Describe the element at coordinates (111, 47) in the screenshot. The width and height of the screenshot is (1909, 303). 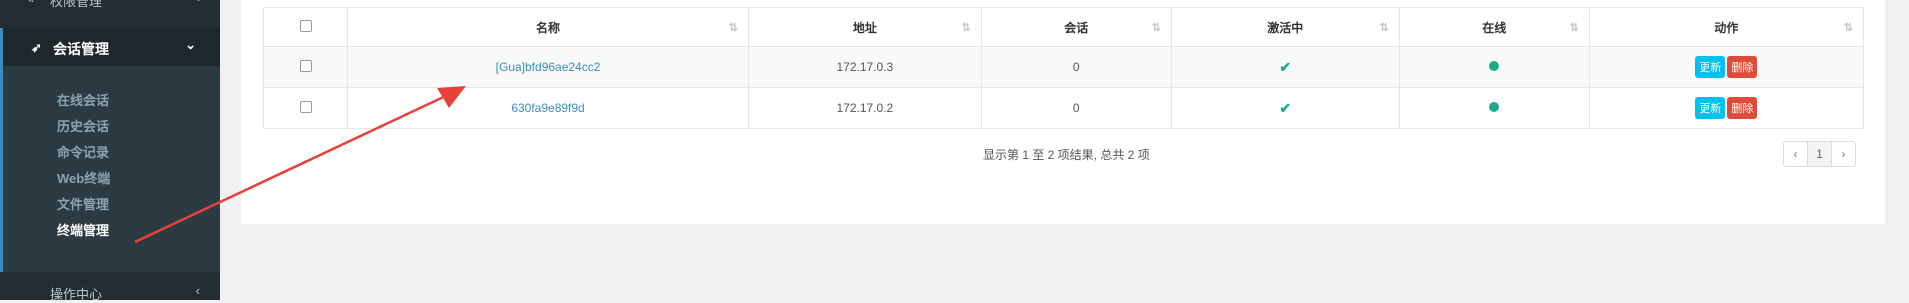
I see `sidebar-item-session-management: ➶ 会话管理 ⌄` at that location.